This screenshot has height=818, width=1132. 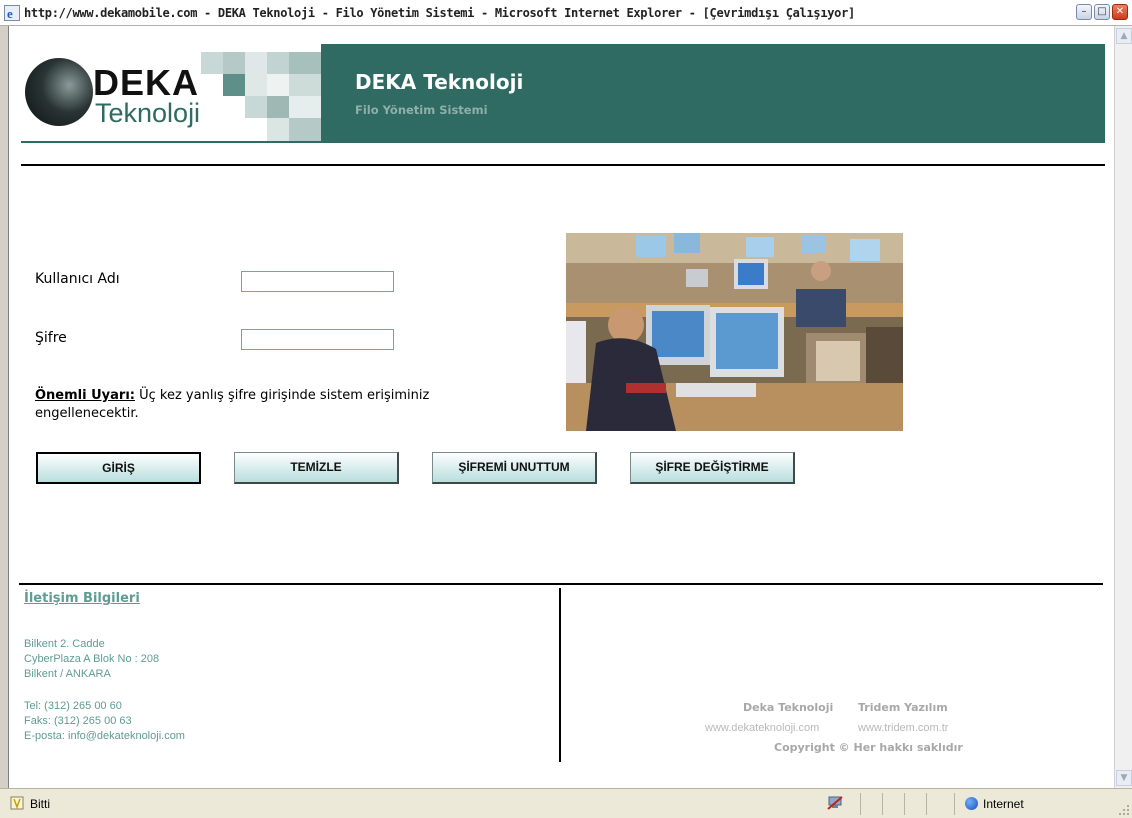 I want to click on credit-tridem-name: Tridem Yazılım, so click(x=903, y=707).